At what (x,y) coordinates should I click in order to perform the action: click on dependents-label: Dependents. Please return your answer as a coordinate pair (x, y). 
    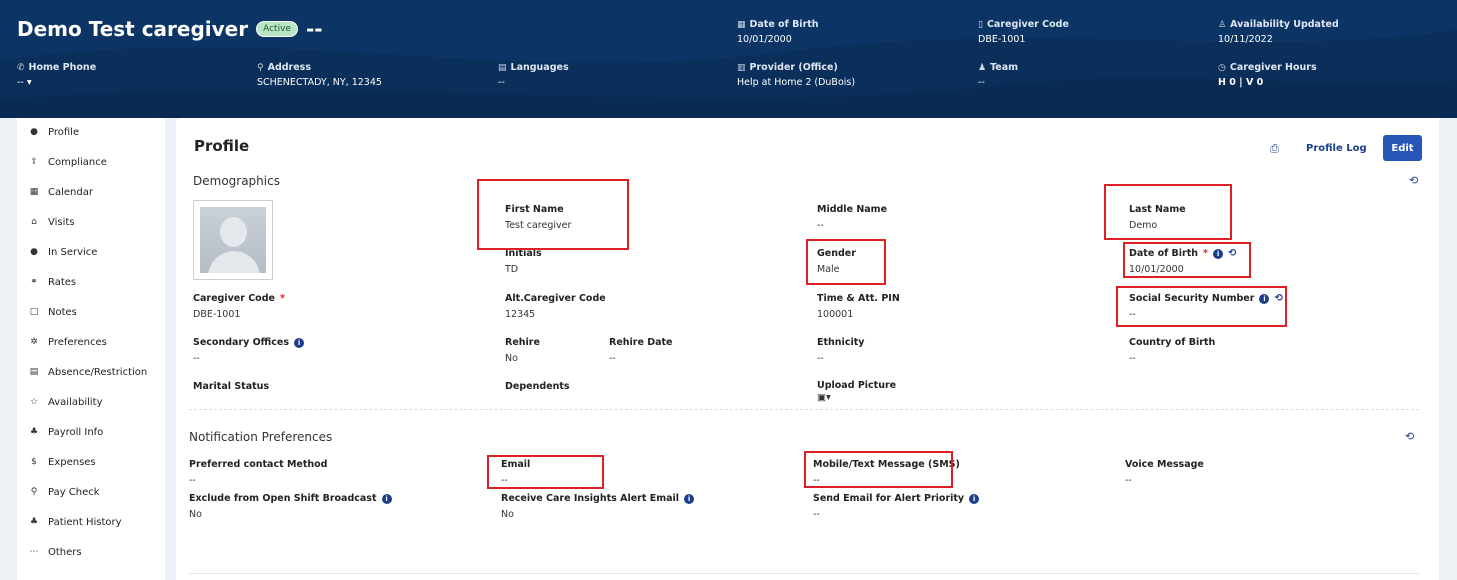
    Looking at the image, I should click on (537, 386).